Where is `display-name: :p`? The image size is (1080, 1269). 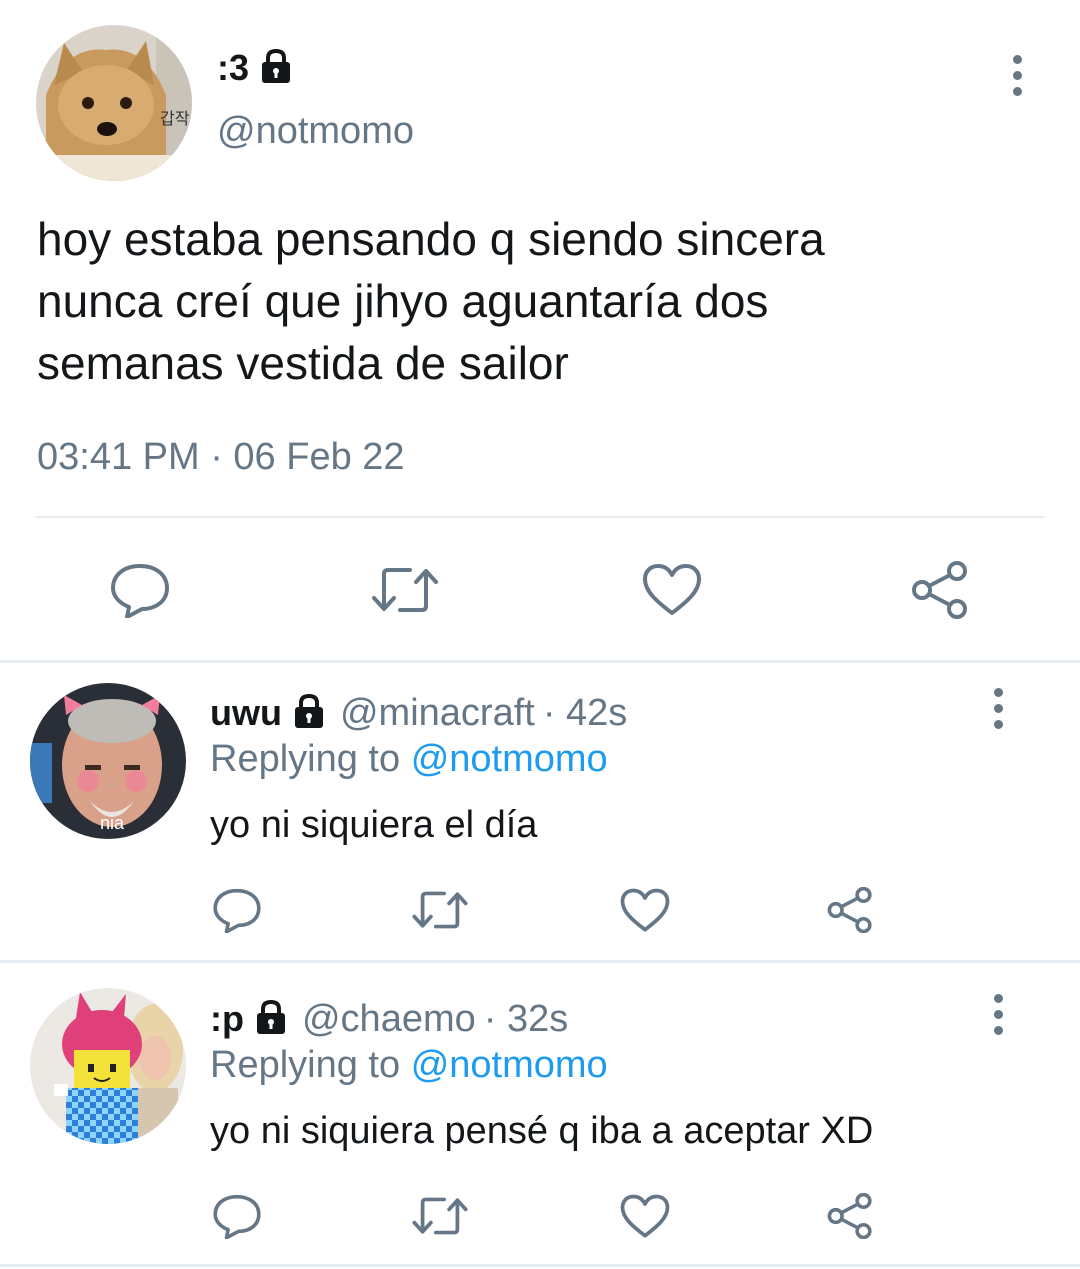
display-name: :p is located at coordinates (227, 1019).